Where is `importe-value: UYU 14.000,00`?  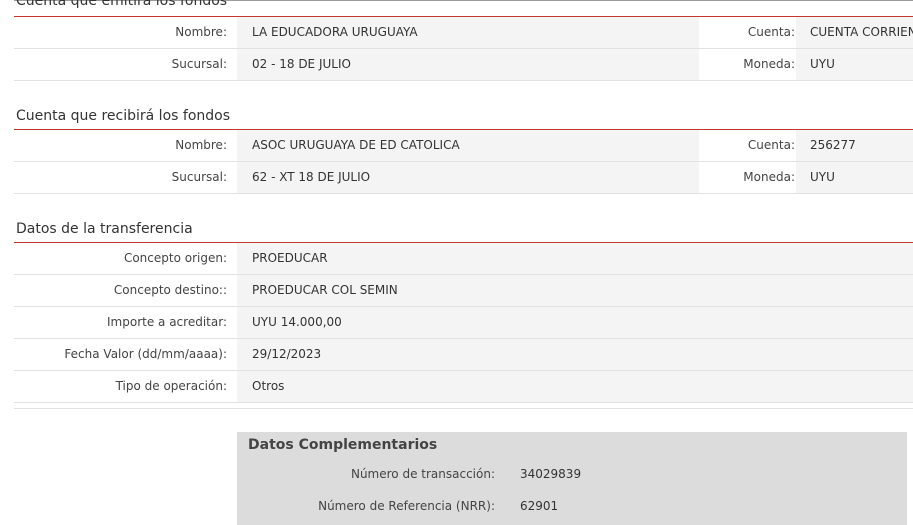
importe-value: UYU 14.000,00 is located at coordinates (575, 322).